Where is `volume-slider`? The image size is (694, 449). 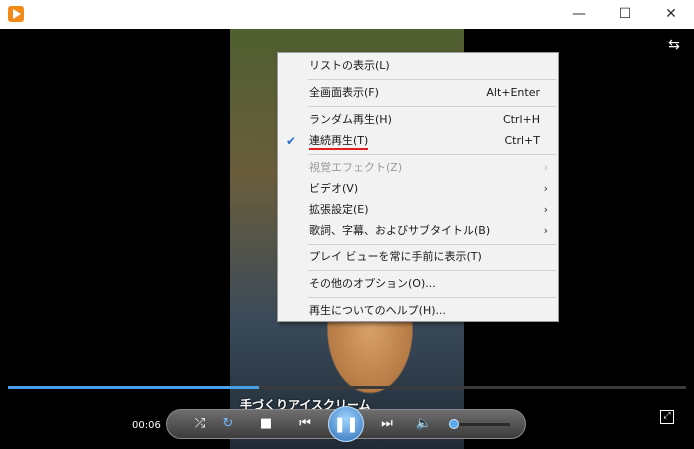
volume-slider is located at coordinates (480, 424).